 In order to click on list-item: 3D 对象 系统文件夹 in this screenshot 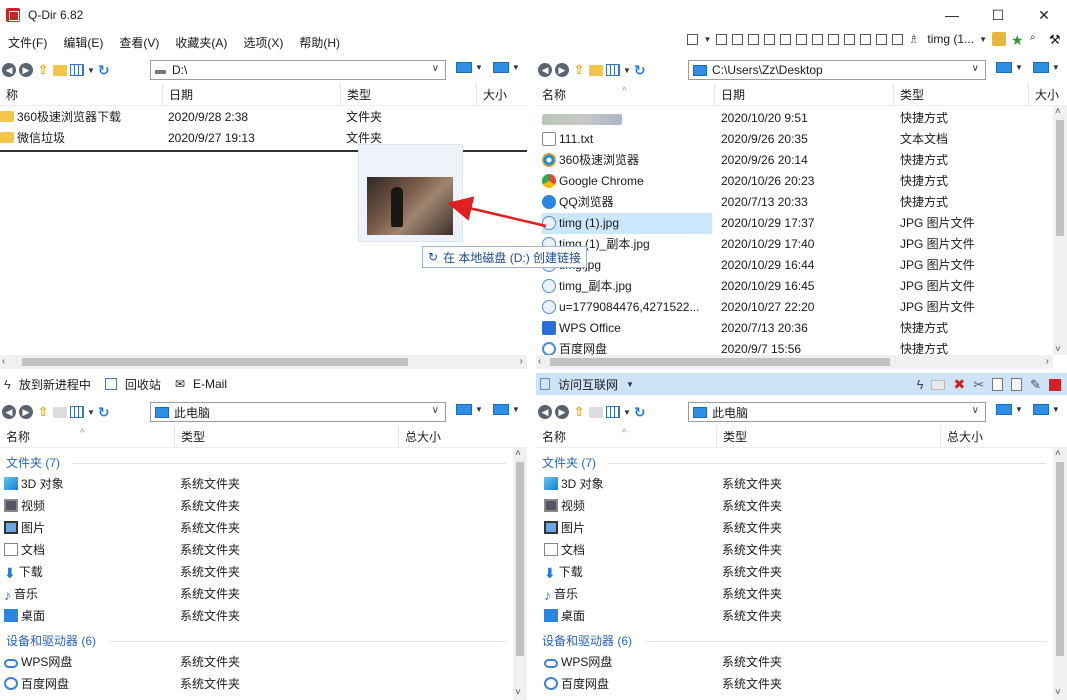, I will do `click(263, 484)`.